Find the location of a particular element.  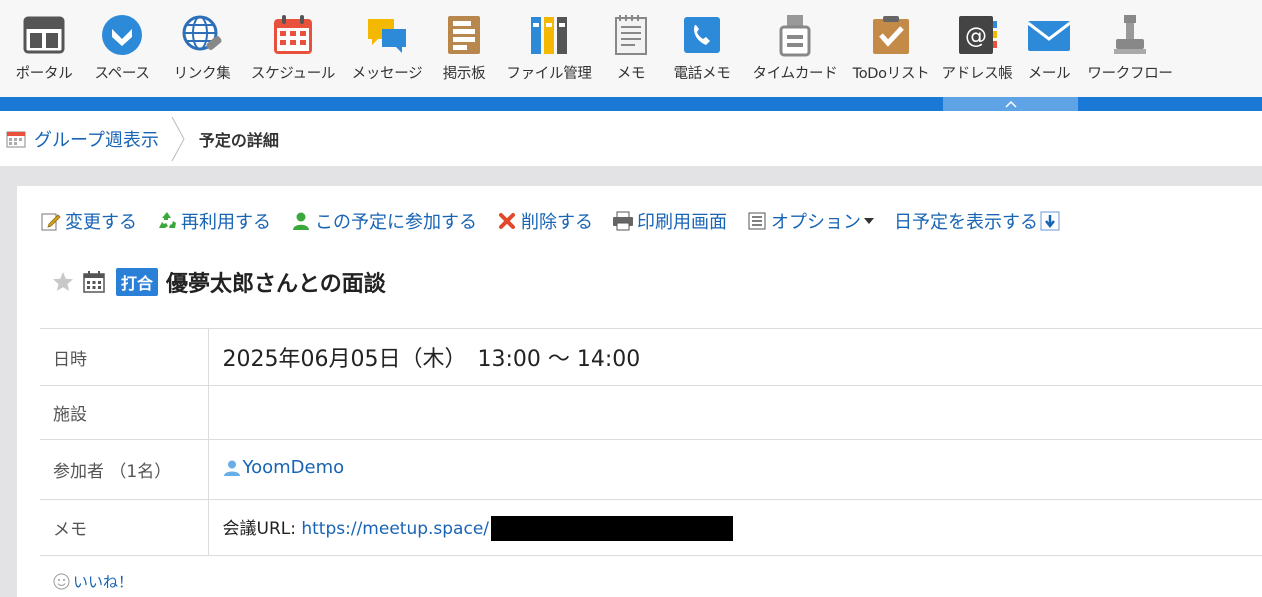

app-file: ファイル管理 is located at coordinates (549, 48).